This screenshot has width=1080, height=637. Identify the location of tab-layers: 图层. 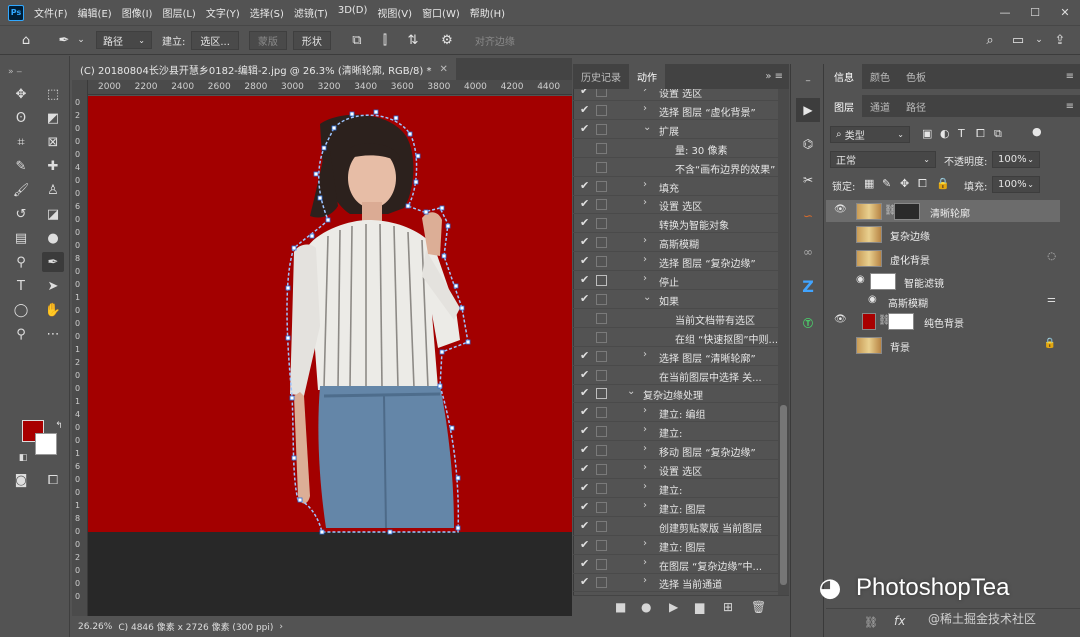
(844, 106).